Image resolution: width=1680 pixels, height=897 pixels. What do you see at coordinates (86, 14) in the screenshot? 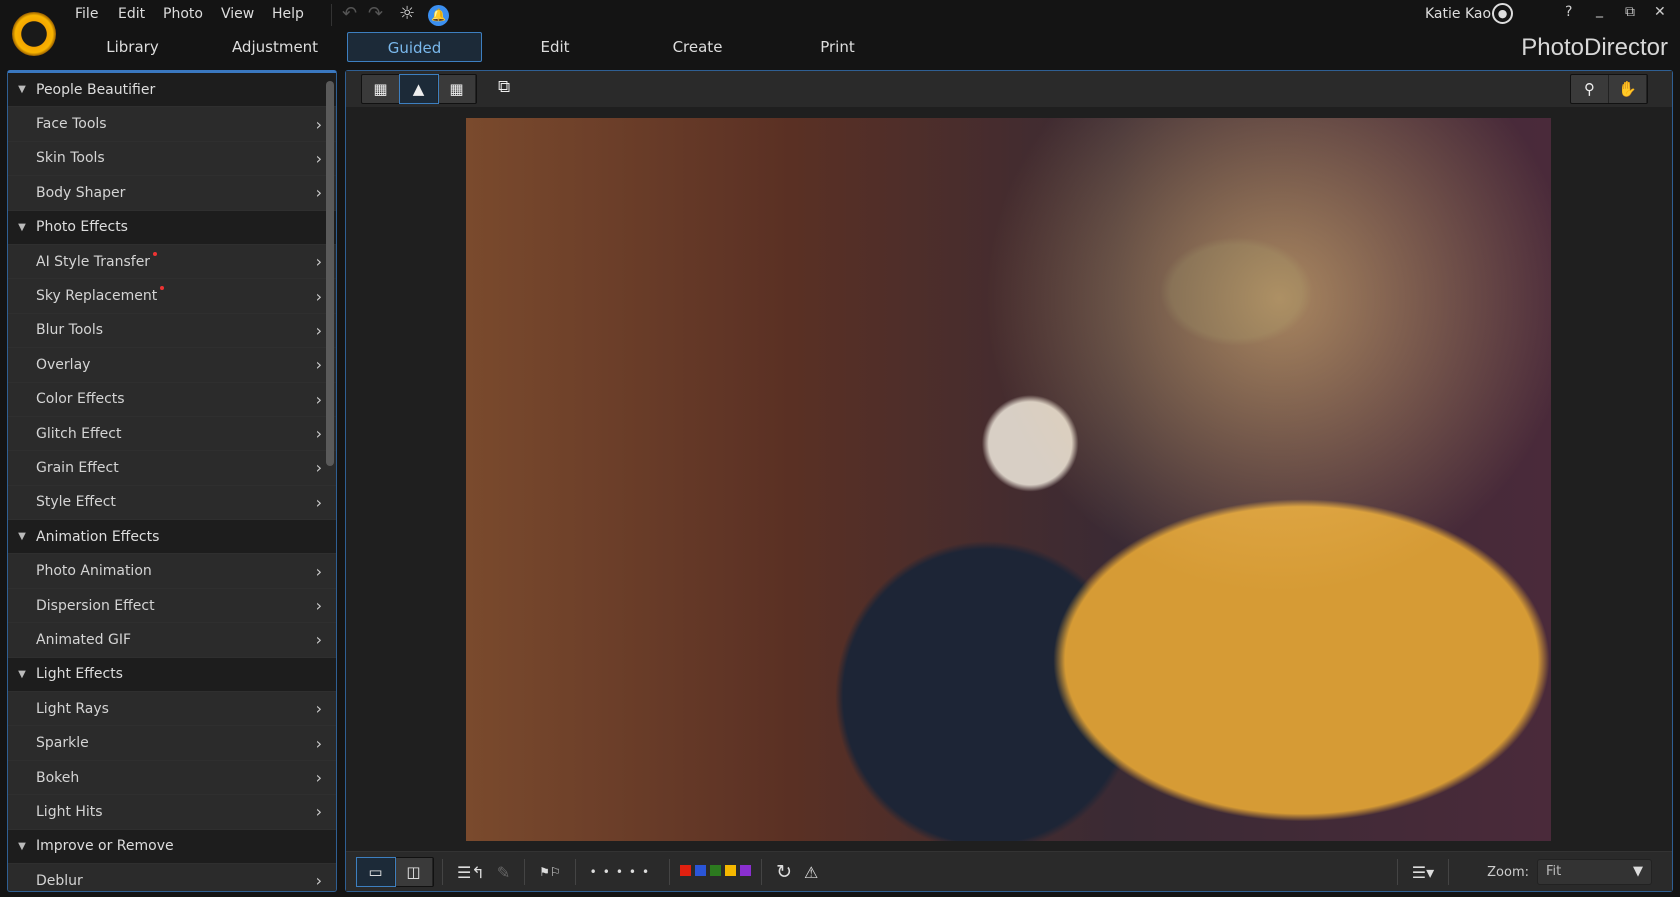
I see `menu-file: File` at bounding box center [86, 14].